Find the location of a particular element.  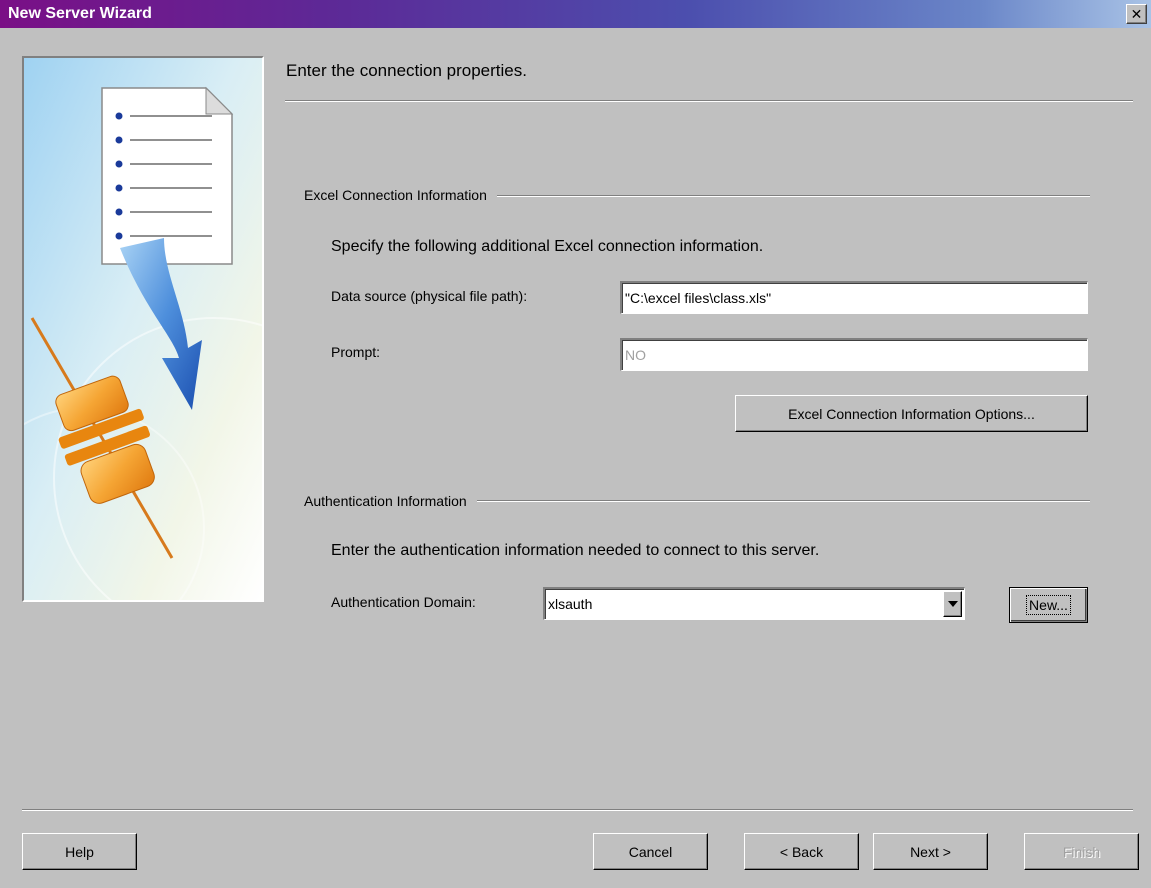

next-button-label: Next > is located at coordinates (930, 851).